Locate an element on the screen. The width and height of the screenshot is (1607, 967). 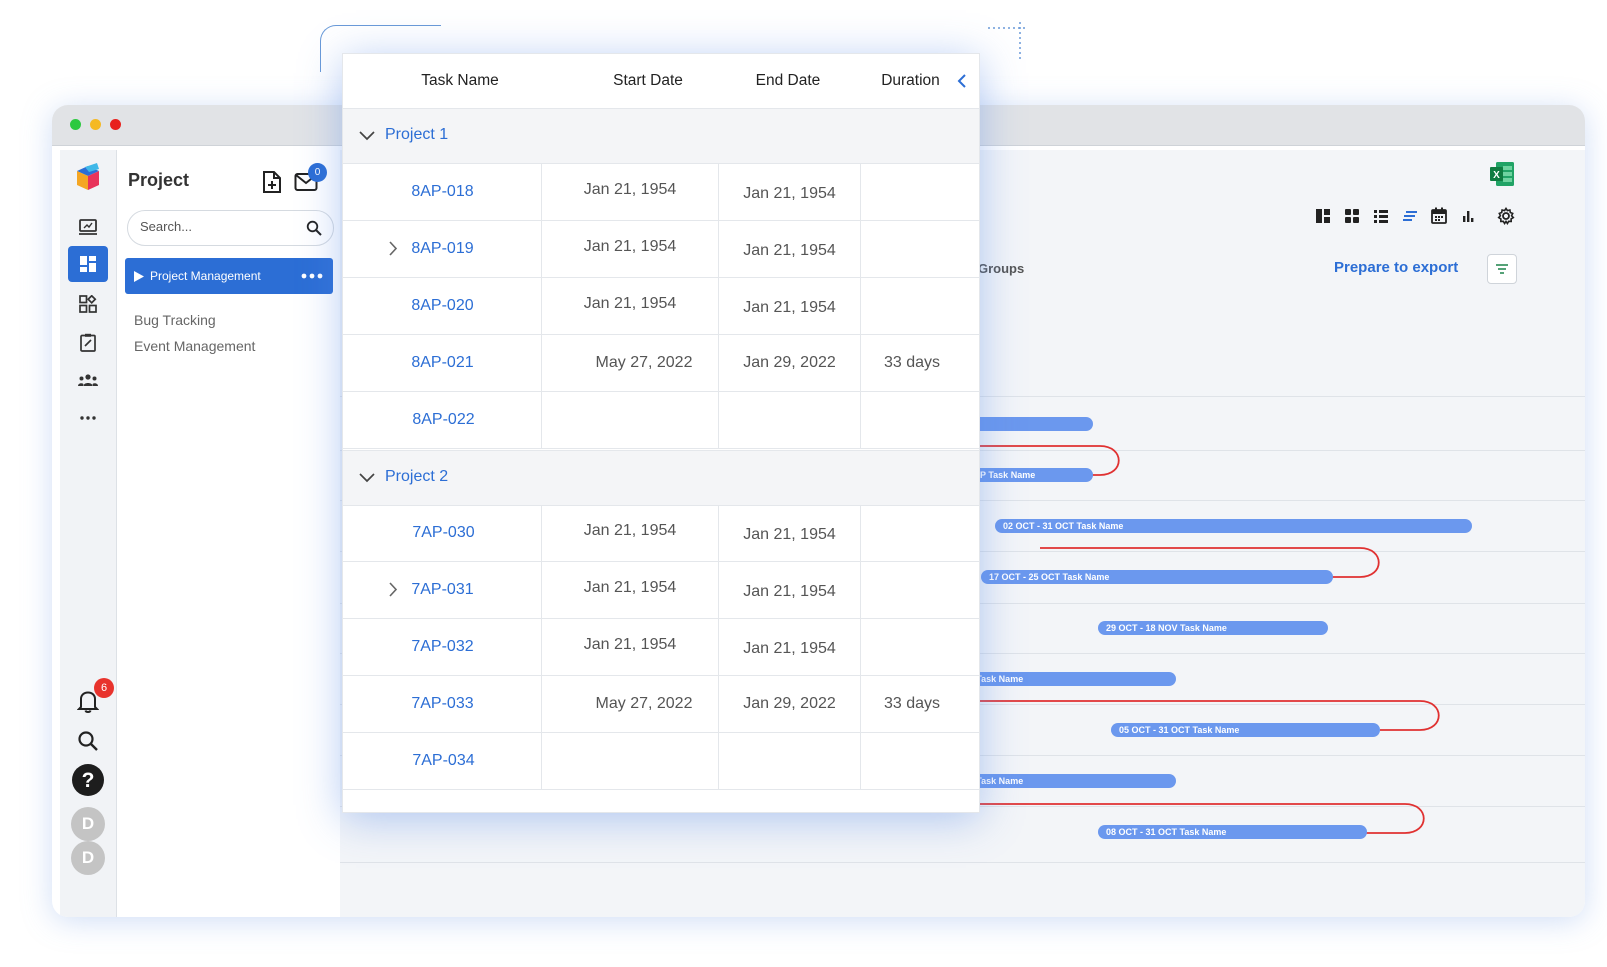
window-maximize-button is located at coordinates (75, 124).